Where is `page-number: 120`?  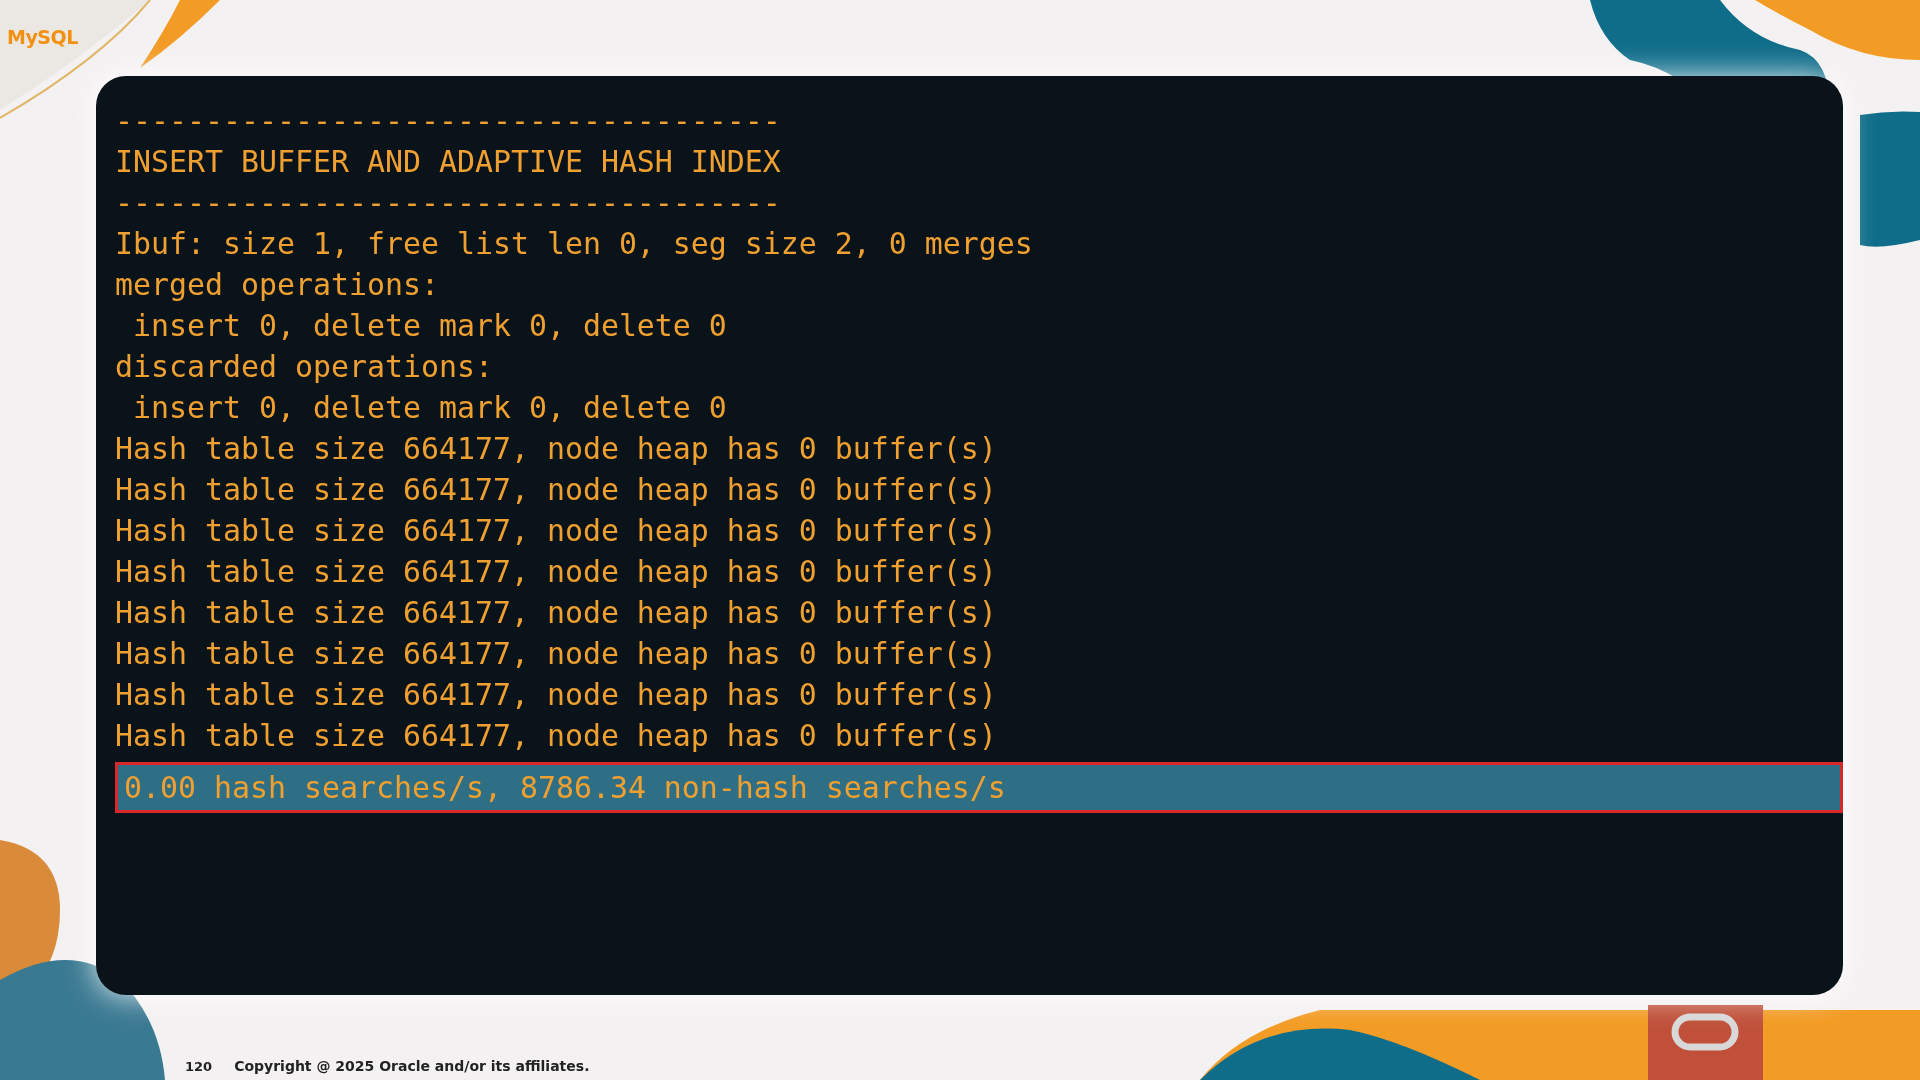 page-number: 120 is located at coordinates (199, 1066).